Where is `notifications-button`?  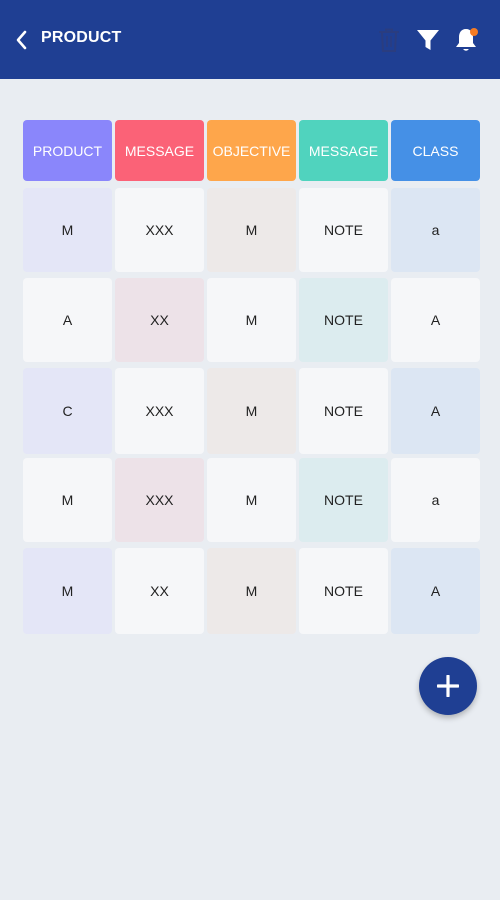 notifications-button is located at coordinates (466, 40).